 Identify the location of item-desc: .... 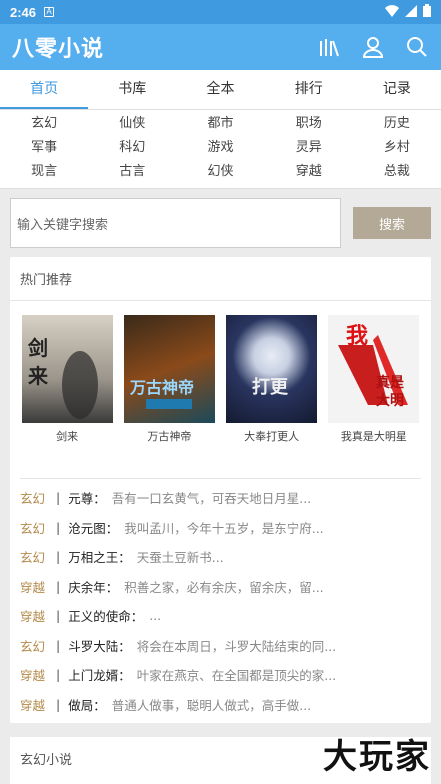
(155, 616).